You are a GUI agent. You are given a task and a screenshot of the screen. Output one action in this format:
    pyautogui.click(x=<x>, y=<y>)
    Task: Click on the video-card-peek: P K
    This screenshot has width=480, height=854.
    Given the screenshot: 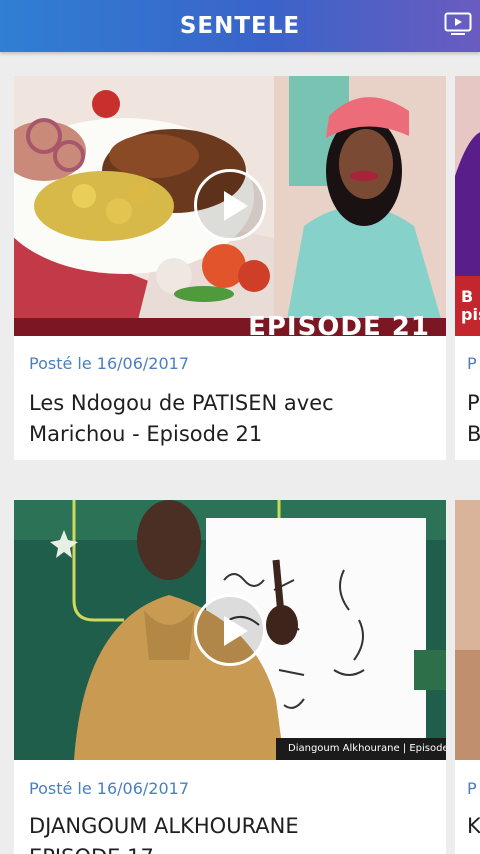 What is the action you would take?
    pyautogui.click(x=467, y=677)
    